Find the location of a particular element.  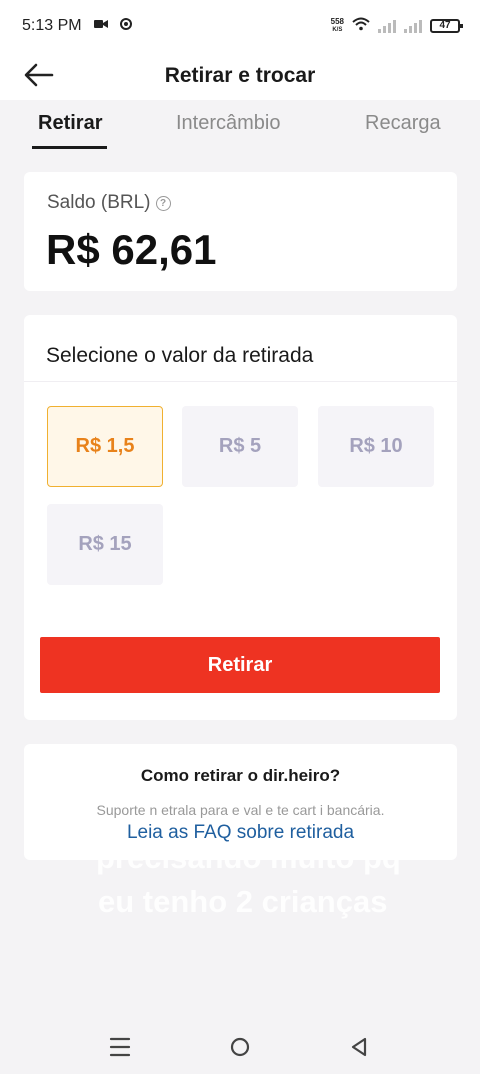

status-left: 5:13 PM is located at coordinates (77, 26).